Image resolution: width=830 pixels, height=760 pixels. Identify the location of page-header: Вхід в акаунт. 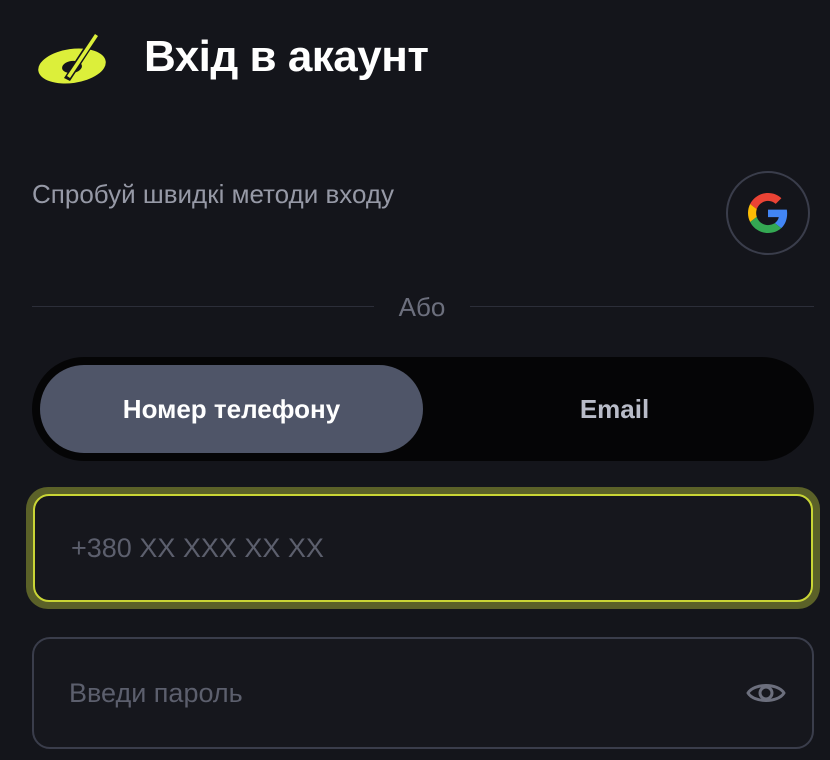
(232, 57).